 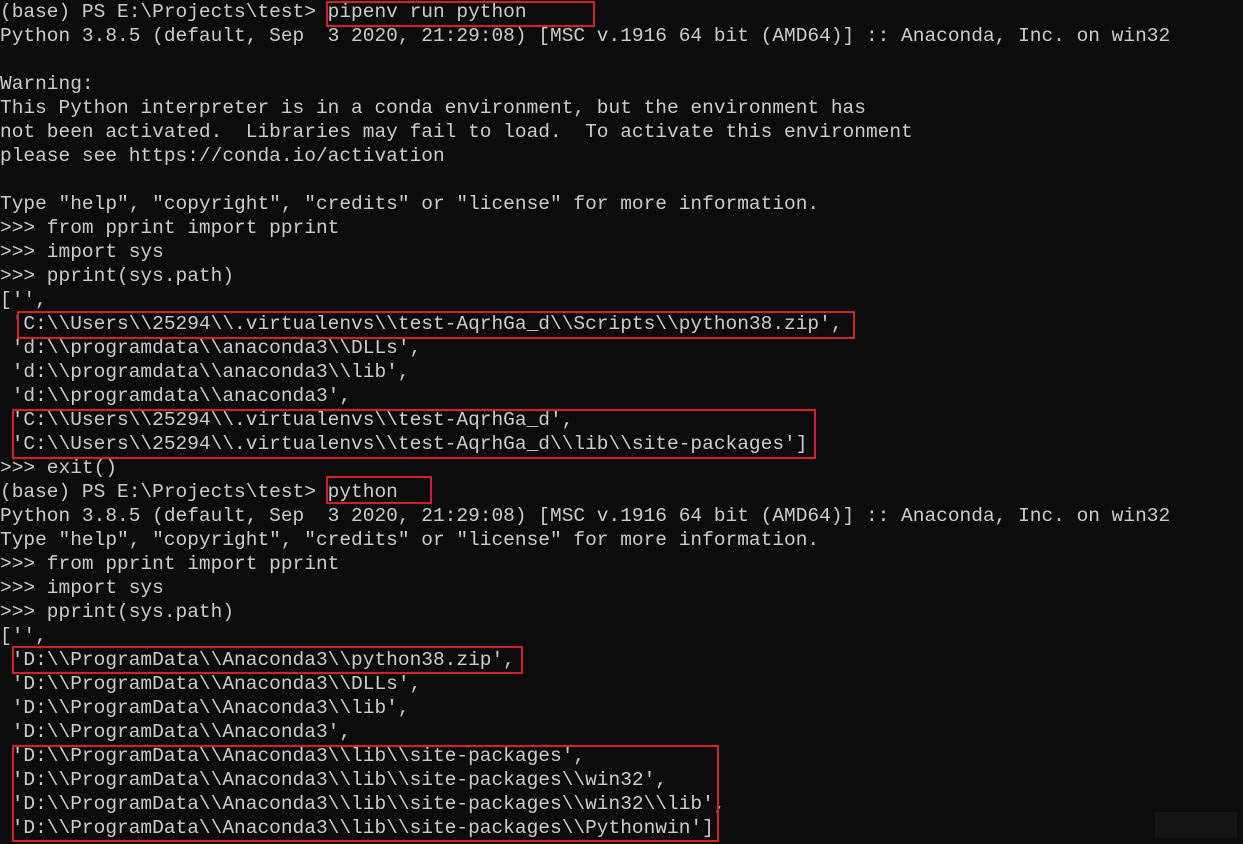 What do you see at coordinates (211, 684) in the screenshot?
I see `terminal-line: 'D:\\ProgramData\\Anaconda3\\DLLs',` at bounding box center [211, 684].